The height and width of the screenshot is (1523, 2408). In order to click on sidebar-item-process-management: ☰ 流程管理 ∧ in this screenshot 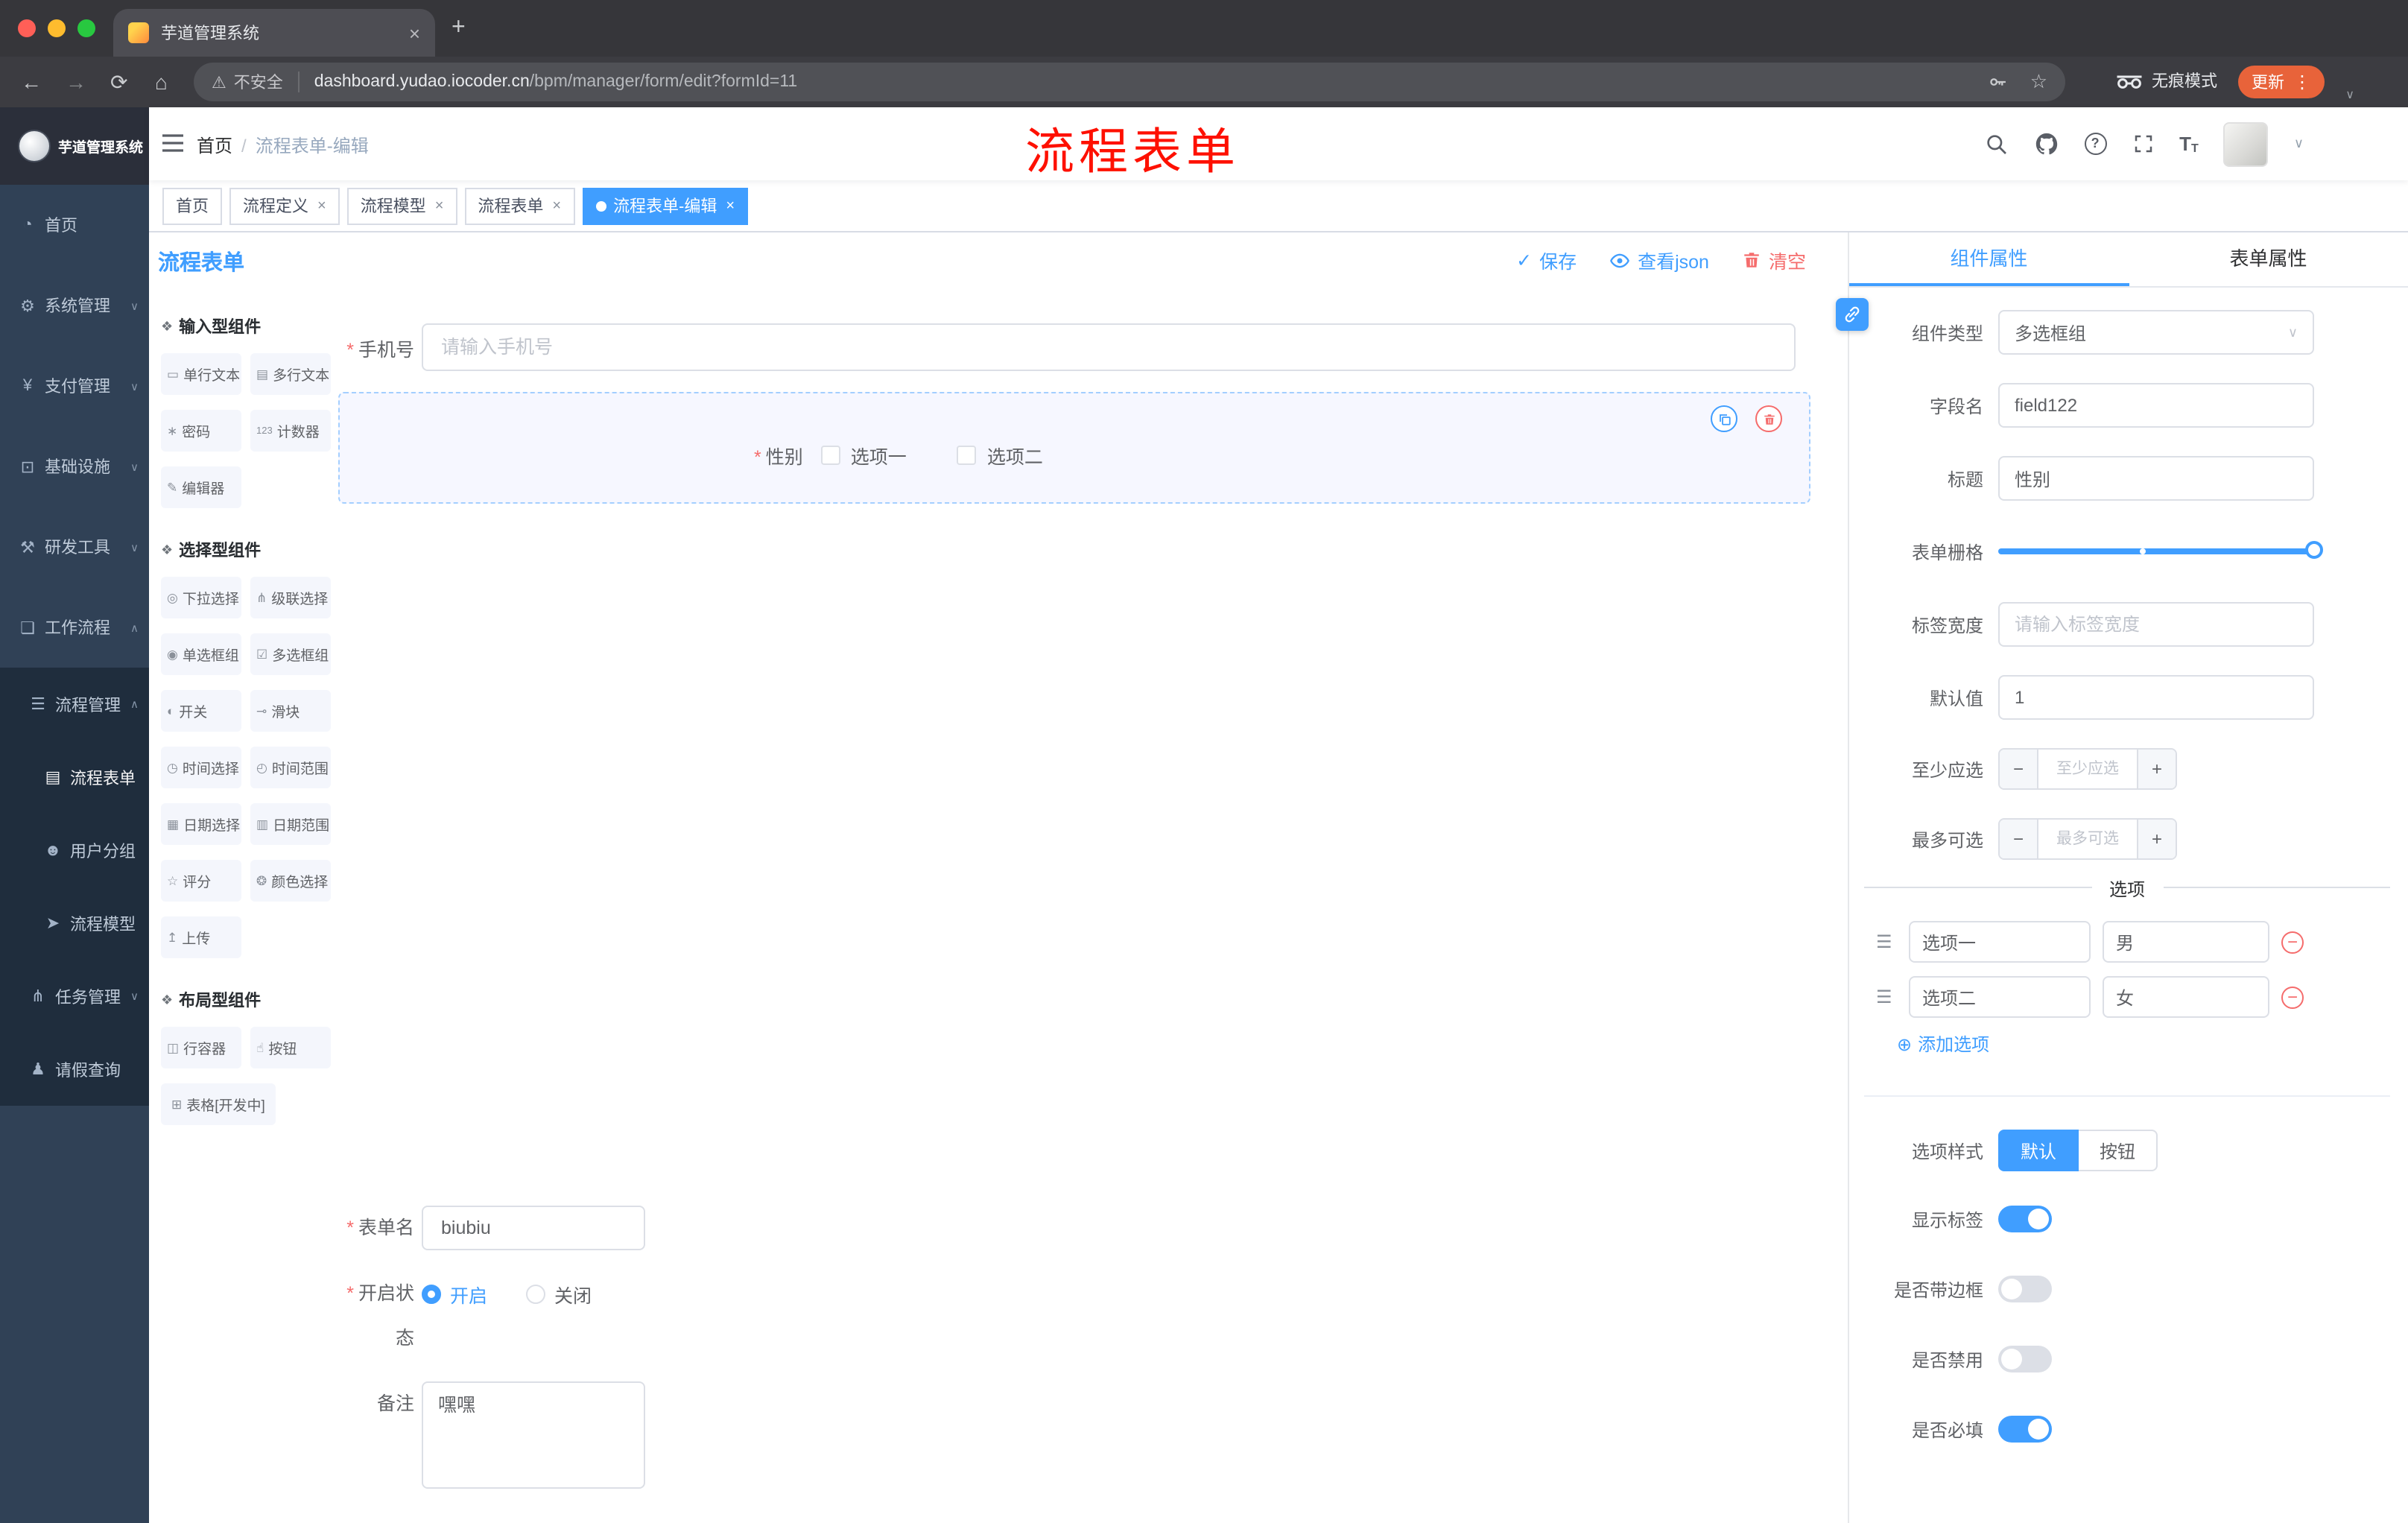, I will do `click(74, 704)`.